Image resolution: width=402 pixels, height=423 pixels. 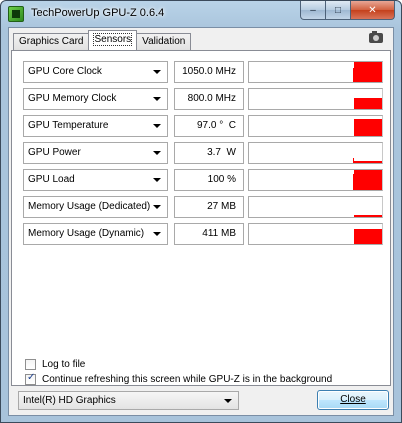 What do you see at coordinates (209, 180) in the screenshot?
I see `sensor-value: 100 %` at bounding box center [209, 180].